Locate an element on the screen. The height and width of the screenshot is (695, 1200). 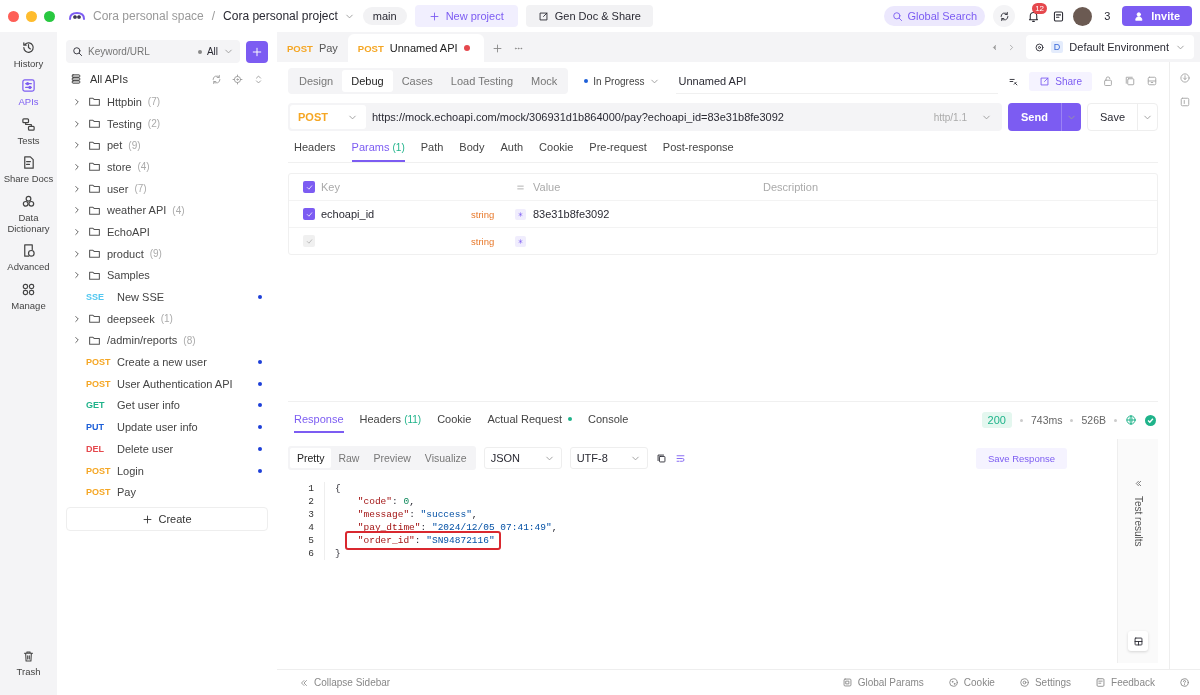
footer-link: Settings is located at coordinates (1045, 682).